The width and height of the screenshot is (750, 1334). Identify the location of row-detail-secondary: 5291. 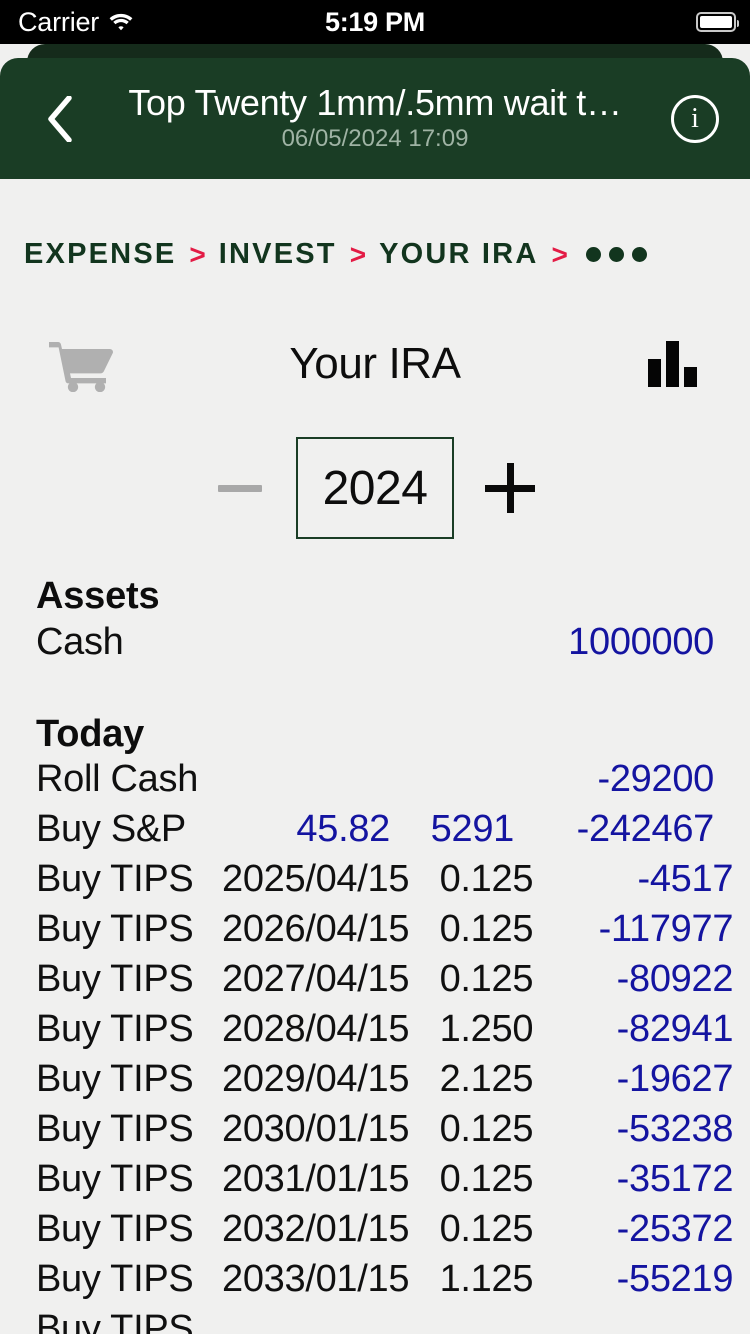
(472, 829).